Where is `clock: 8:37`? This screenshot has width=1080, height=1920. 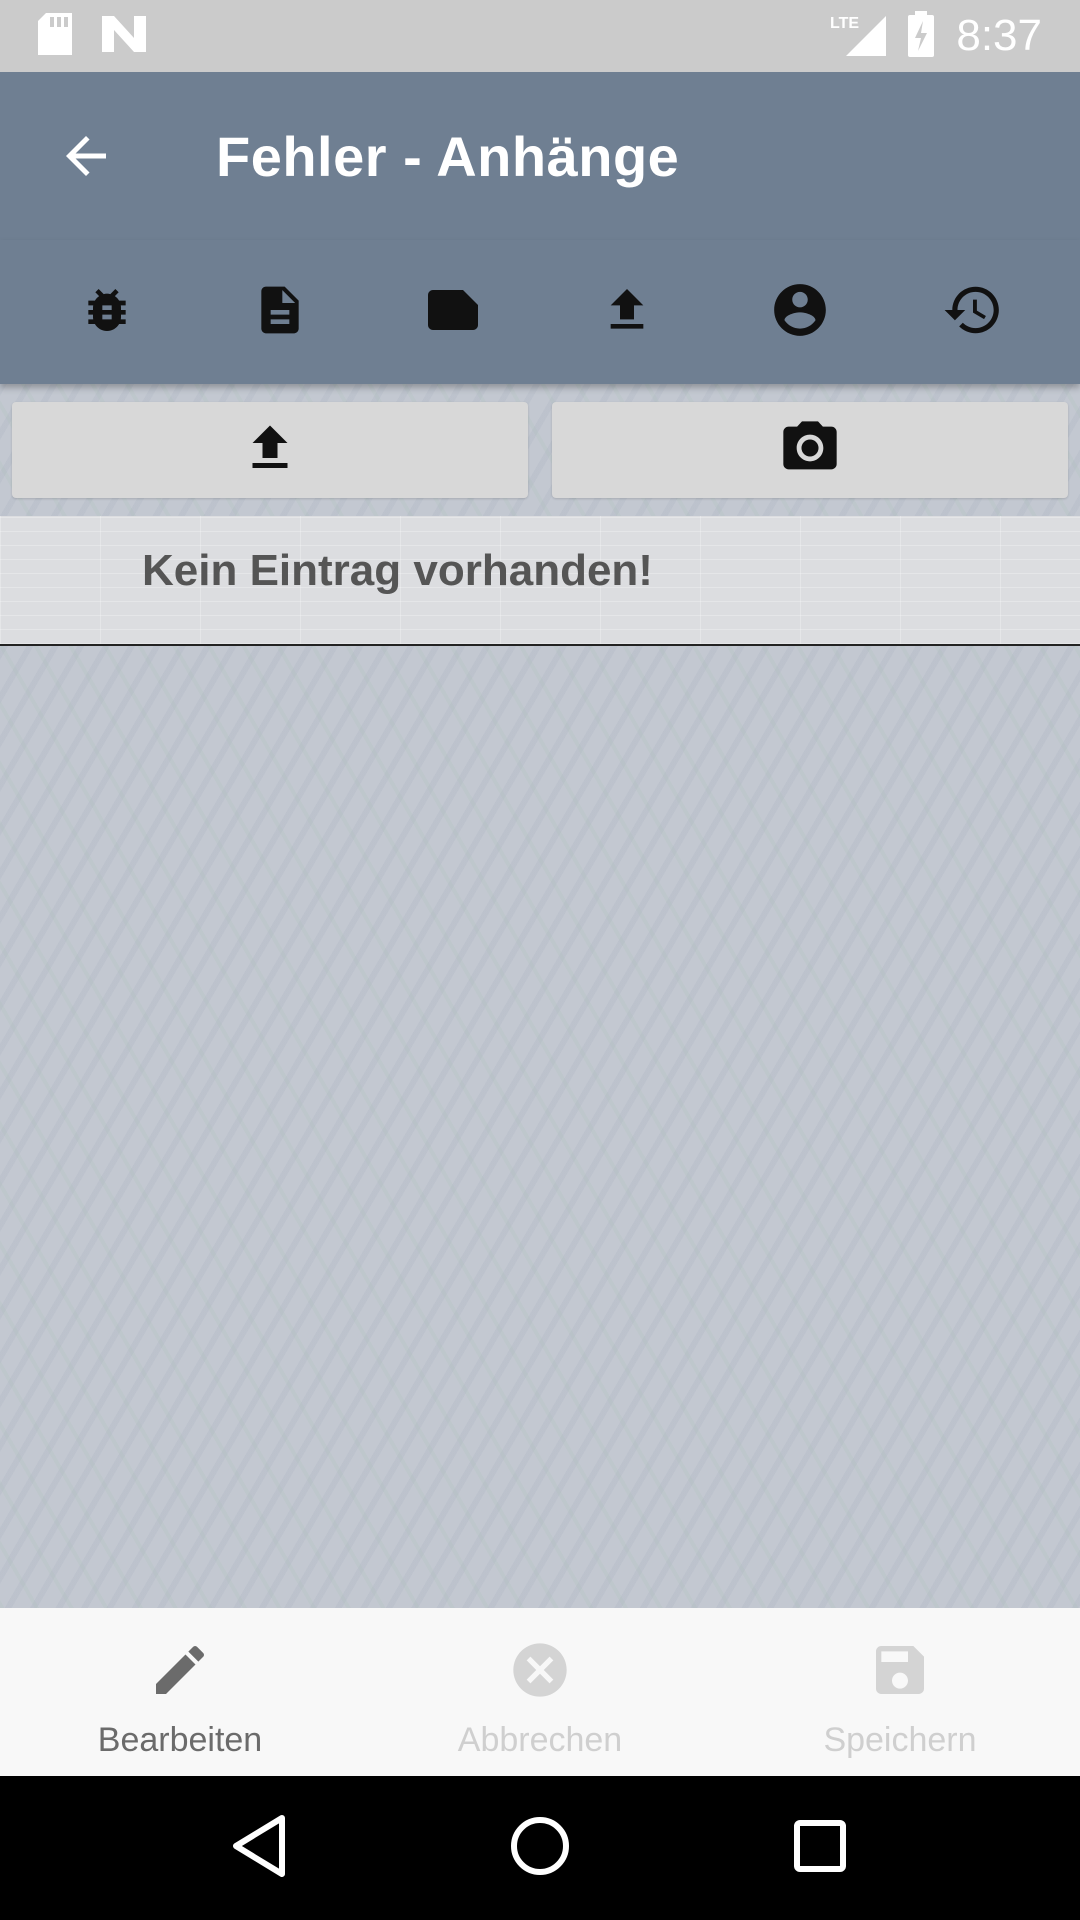 clock: 8:37 is located at coordinates (999, 35).